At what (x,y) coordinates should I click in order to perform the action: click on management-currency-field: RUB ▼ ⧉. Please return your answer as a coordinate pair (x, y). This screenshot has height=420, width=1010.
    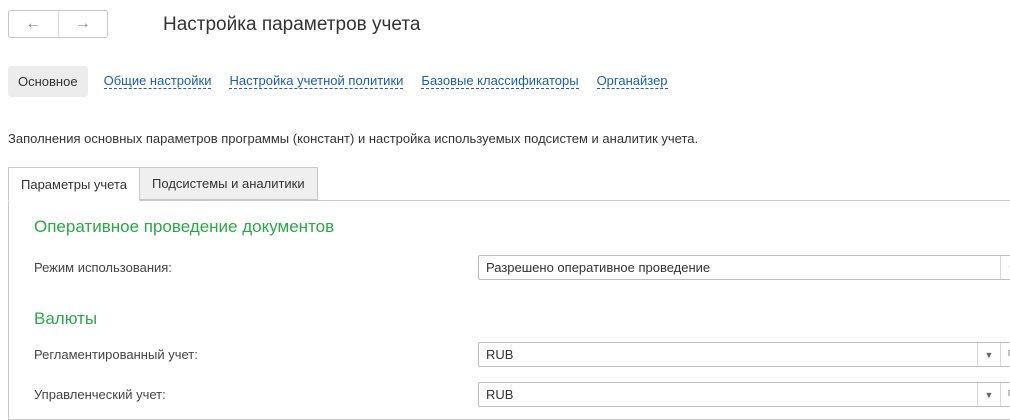
    Looking at the image, I should click on (744, 394).